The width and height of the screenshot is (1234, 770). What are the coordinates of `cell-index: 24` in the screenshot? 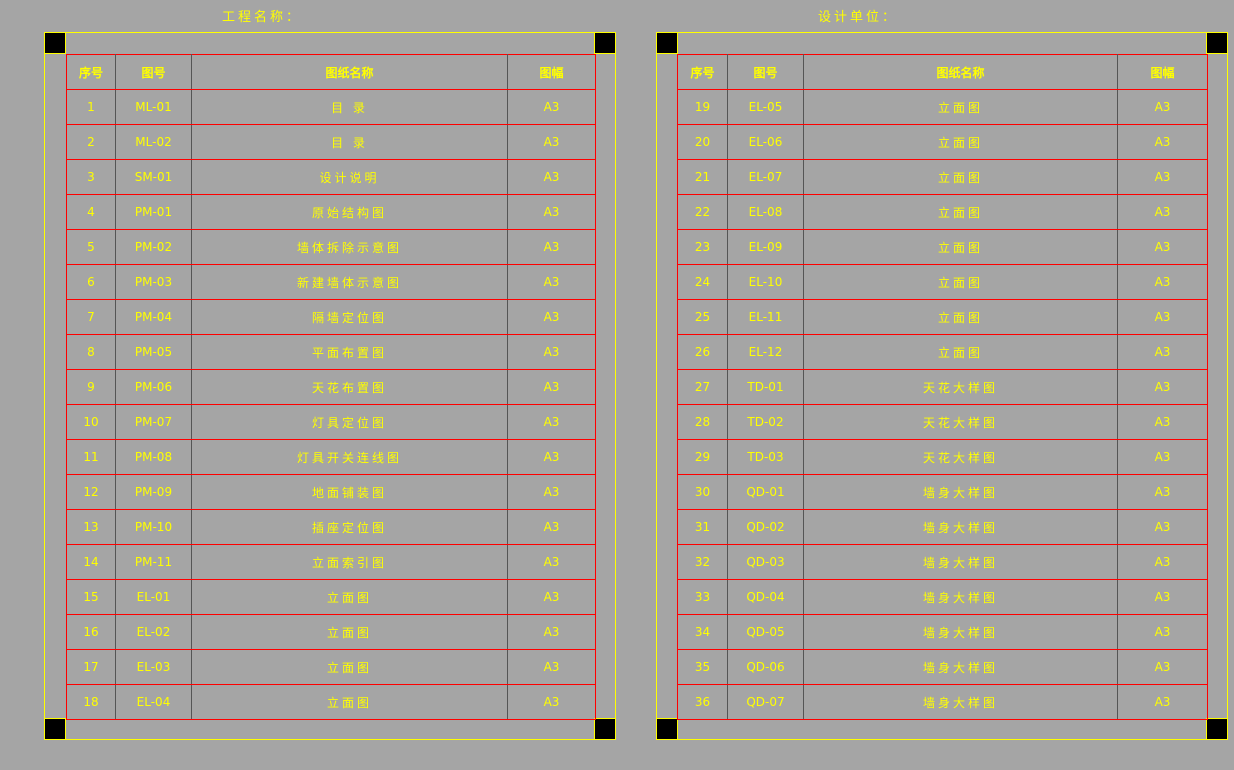 It's located at (702, 282).